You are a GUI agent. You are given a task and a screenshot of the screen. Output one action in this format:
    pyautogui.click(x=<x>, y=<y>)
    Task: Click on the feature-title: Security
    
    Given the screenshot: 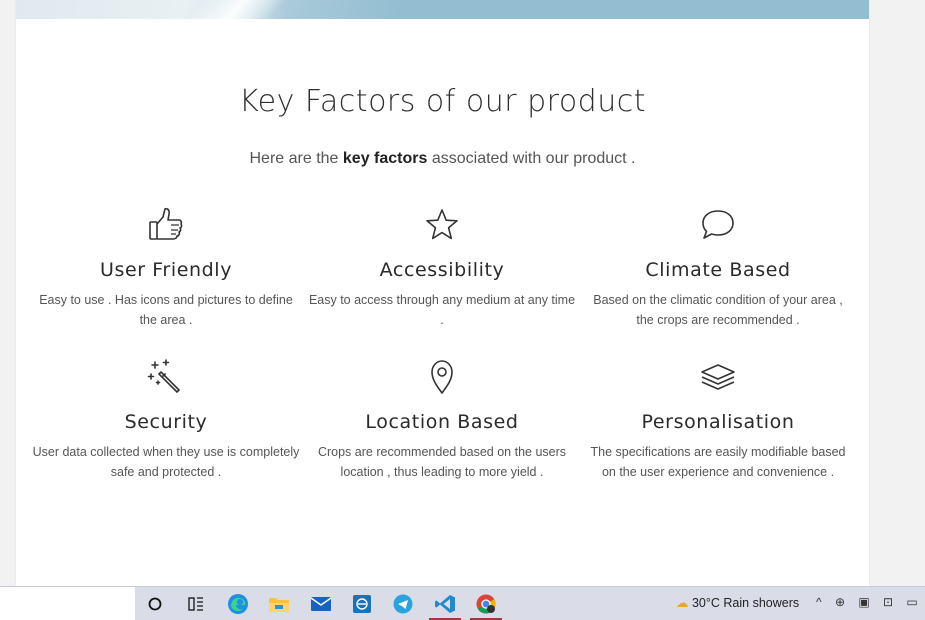 What is the action you would take?
    pyautogui.click(x=166, y=422)
    